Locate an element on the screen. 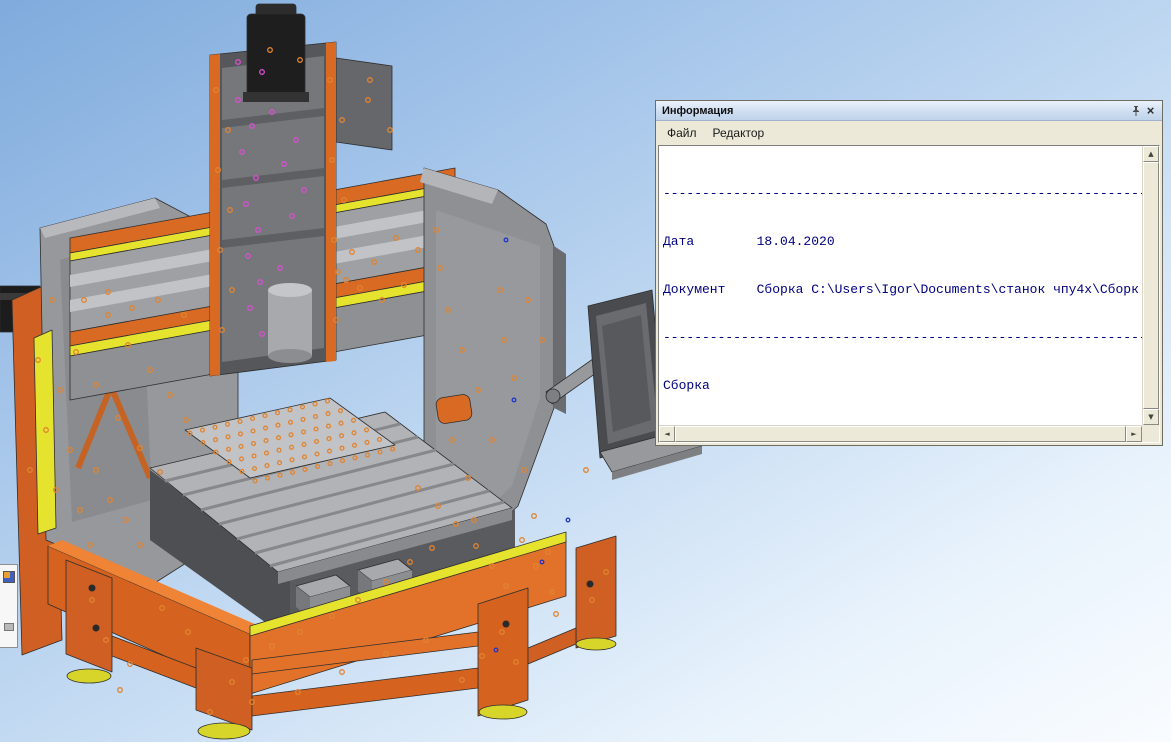  scroll-left-icon: ◄ is located at coordinates (667, 434).